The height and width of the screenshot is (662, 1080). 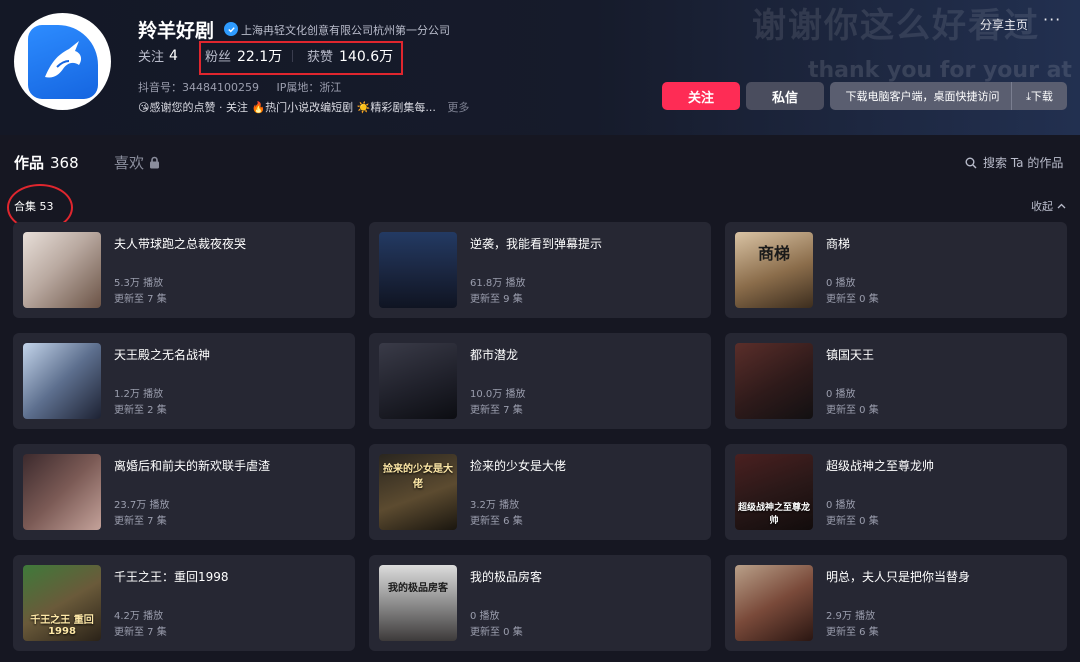 What do you see at coordinates (494, 355) in the screenshot?
I see `card-title: 都市潜龙` at bounding box center [494, 355].